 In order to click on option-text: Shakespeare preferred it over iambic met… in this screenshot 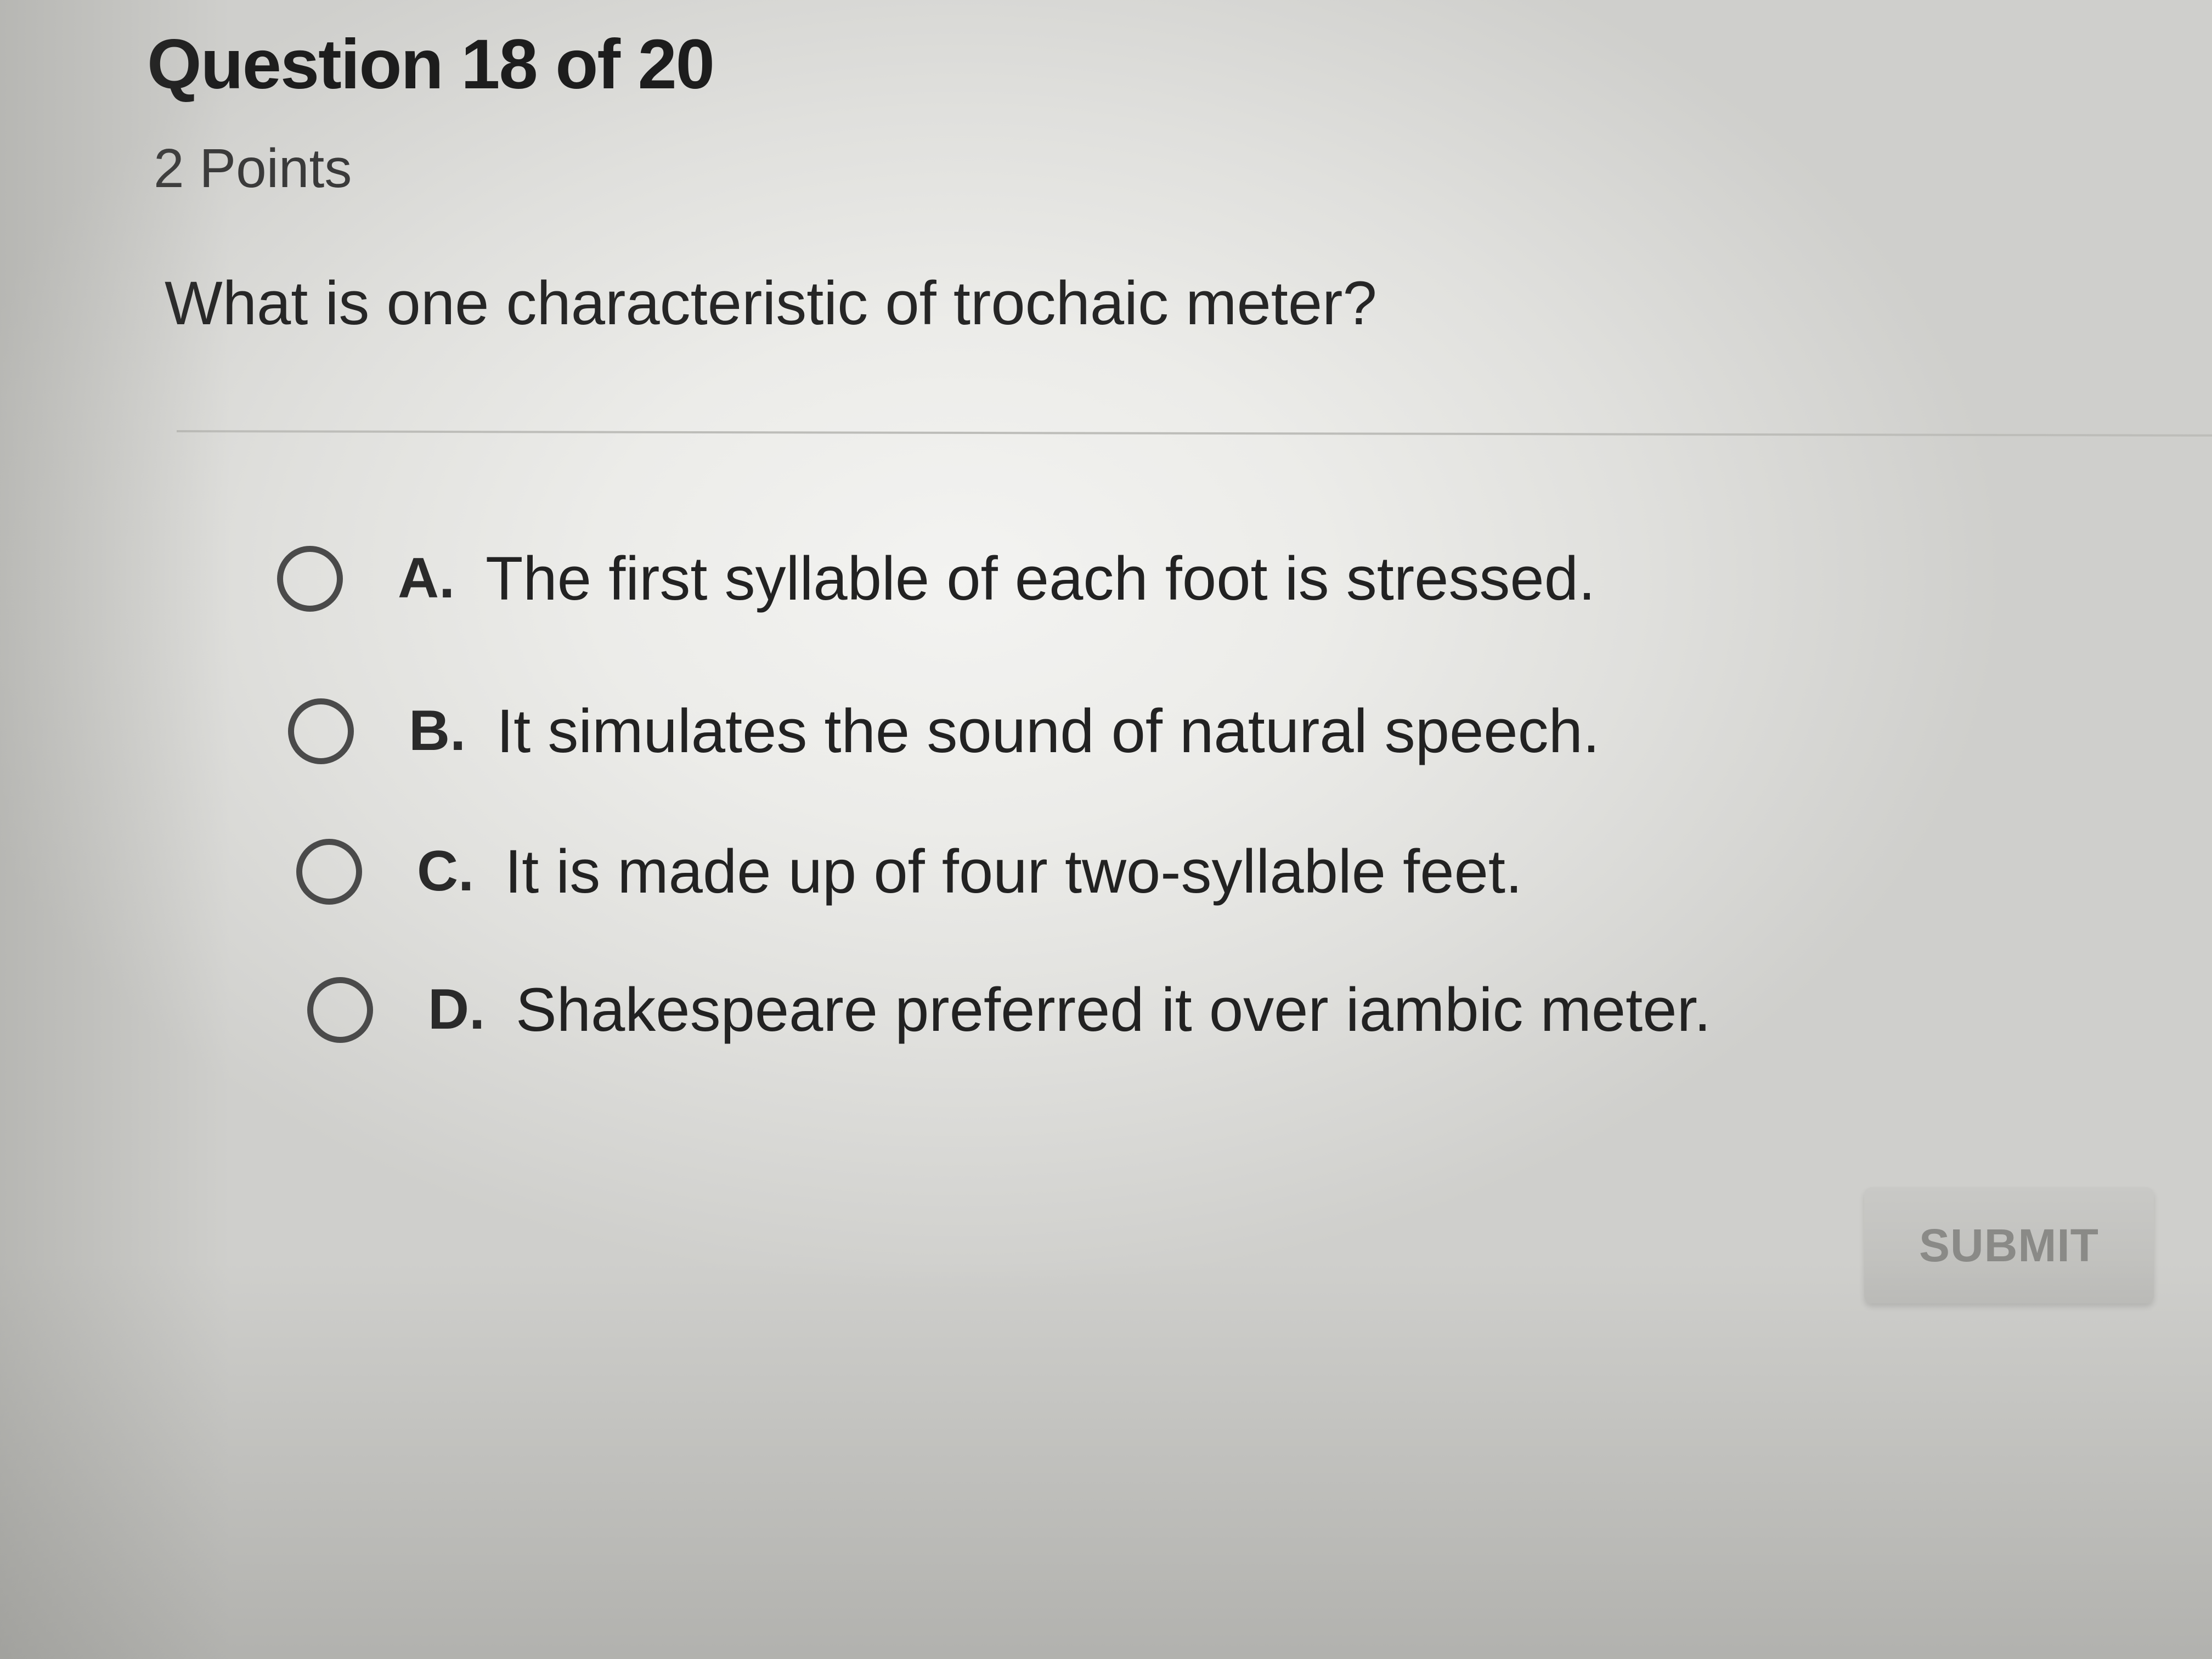, I will do `click(1113, 1010)`.